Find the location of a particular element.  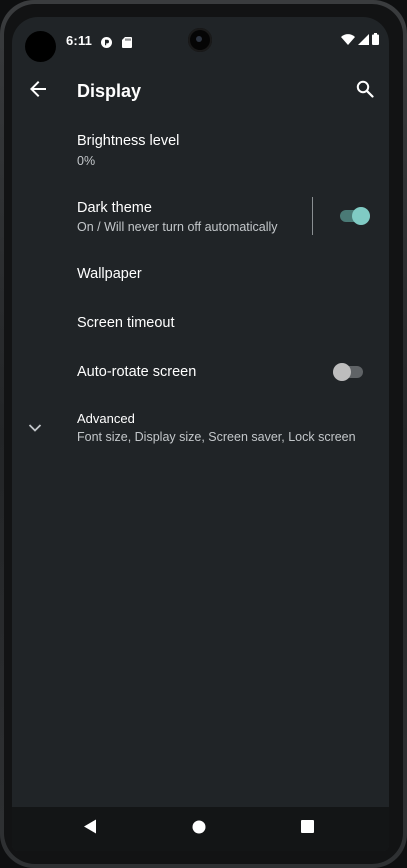

nav-back-button is located at coordinates (90, 829).